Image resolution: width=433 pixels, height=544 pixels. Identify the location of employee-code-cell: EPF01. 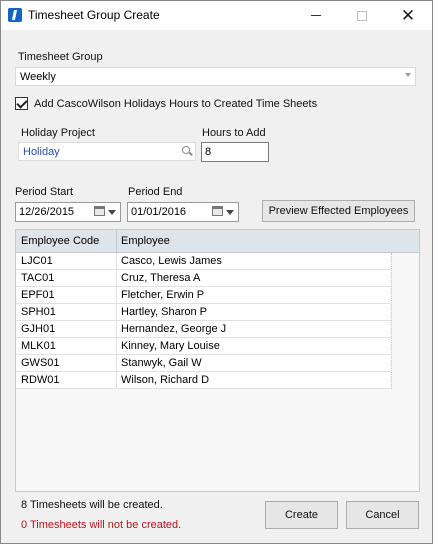
(38, 295).